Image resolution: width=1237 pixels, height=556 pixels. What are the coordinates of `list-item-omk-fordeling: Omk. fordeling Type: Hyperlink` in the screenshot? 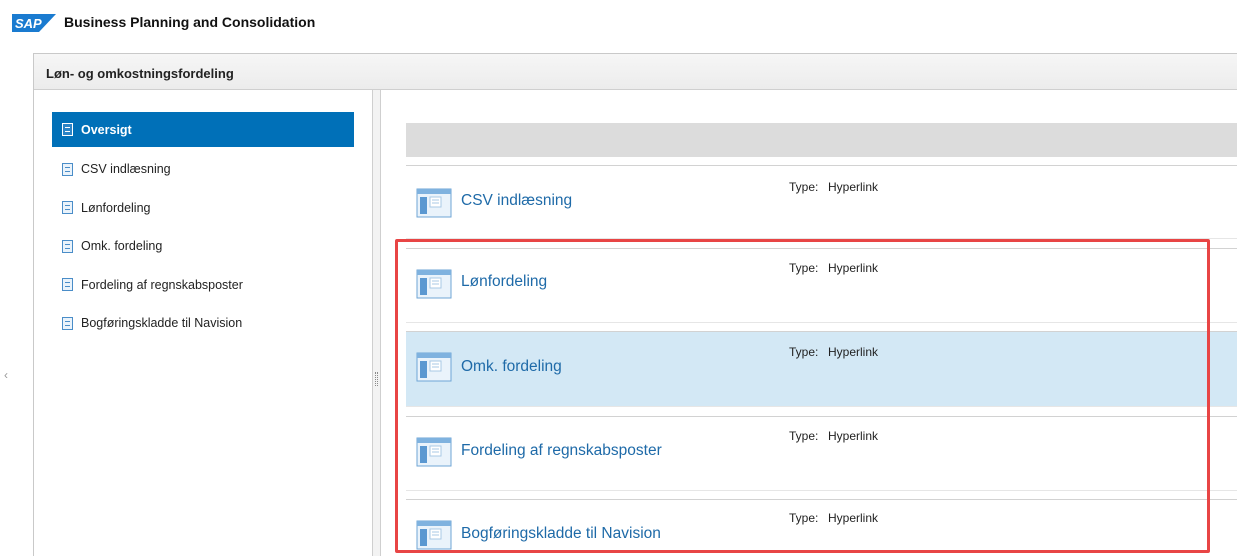 It's located at (821, 369).